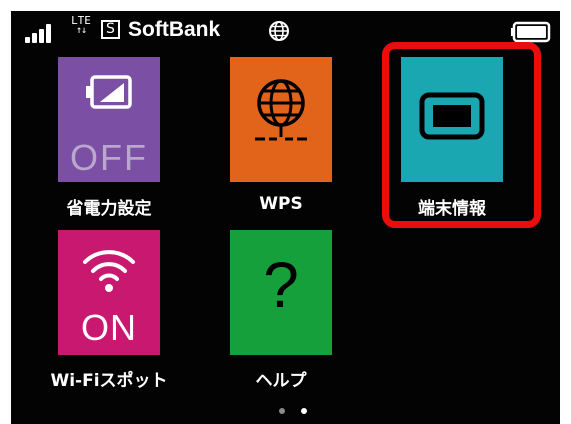  I want to click on tile-label-wifi-spot: Wi-Fiスポット, so click(109, 381).